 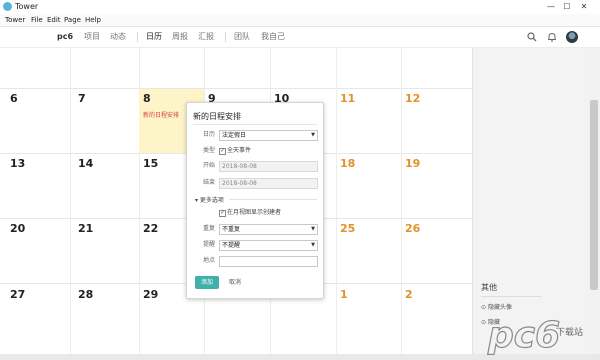 What do you see at coordinates (82, 98) in the screenshot?
I see `day-number: 7` at bounding box center [82, 98].